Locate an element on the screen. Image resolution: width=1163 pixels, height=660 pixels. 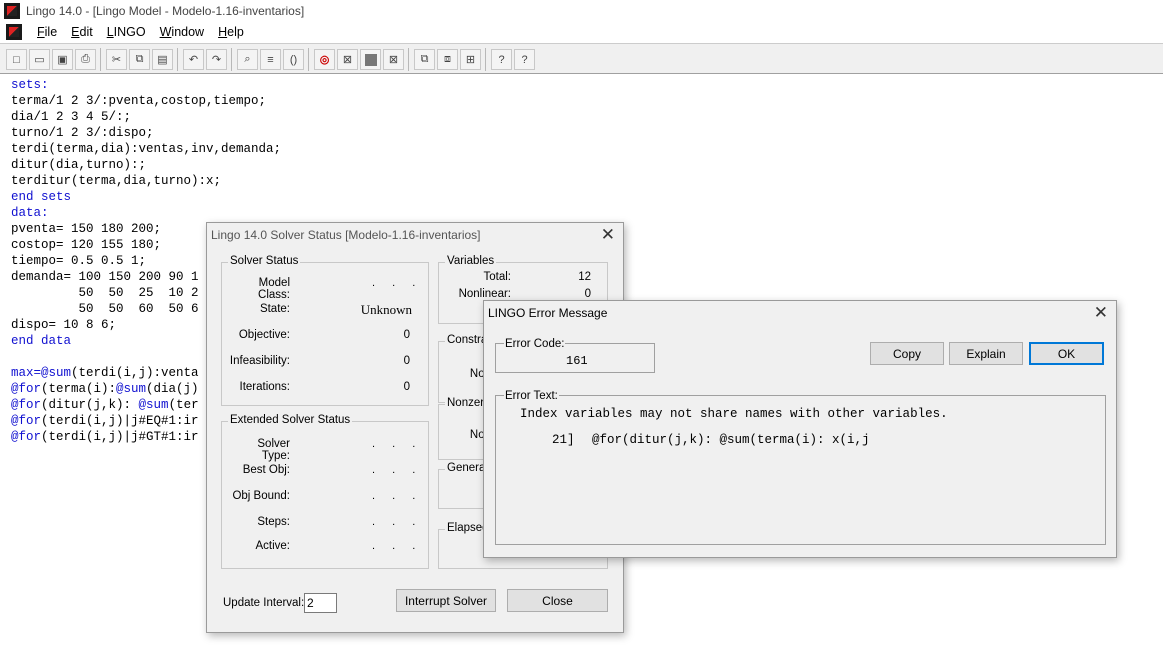
update-interval-input: 2 is located at coordinates (320, 603).